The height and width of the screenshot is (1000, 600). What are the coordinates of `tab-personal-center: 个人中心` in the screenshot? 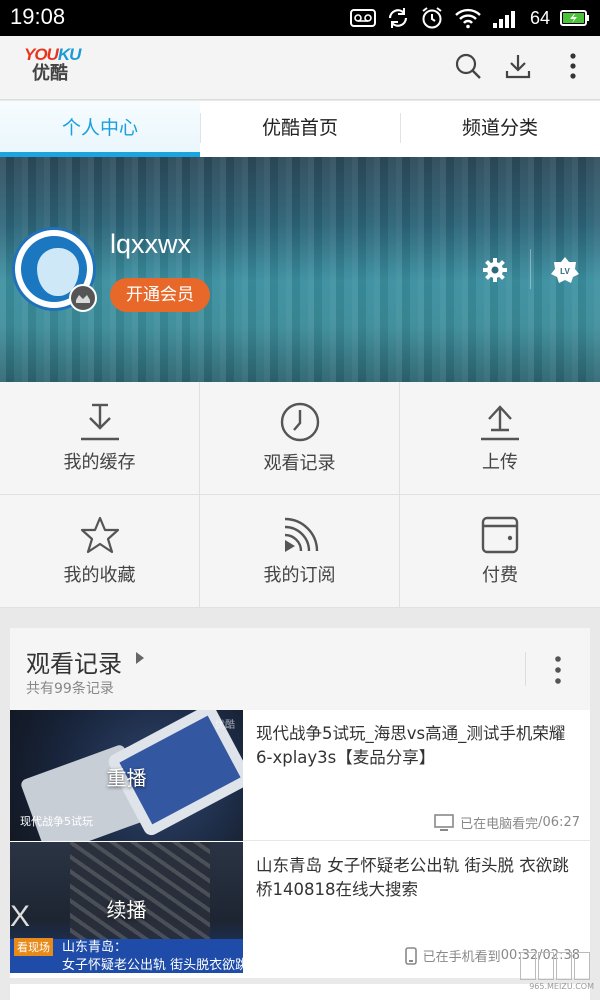 It's located at (100, 129).